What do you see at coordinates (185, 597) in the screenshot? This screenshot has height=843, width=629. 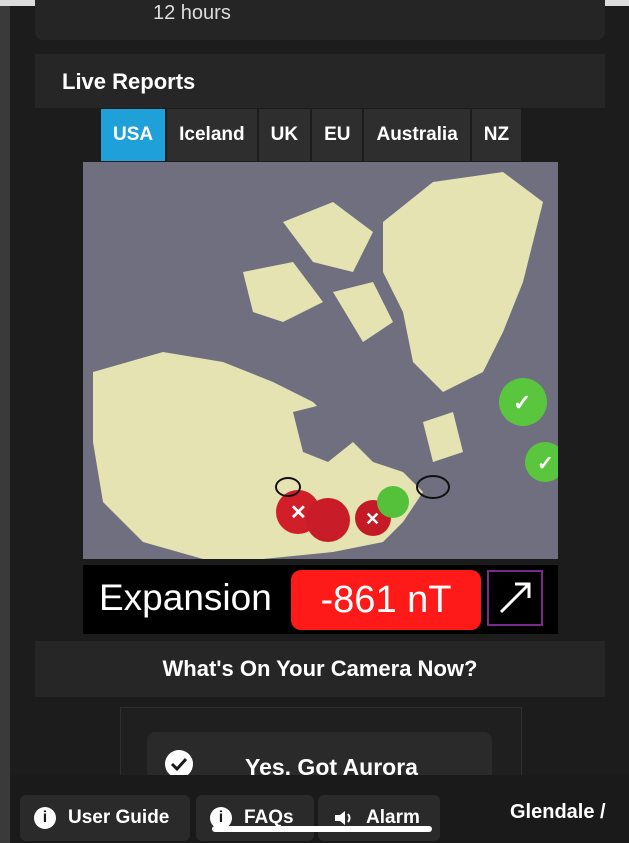 I see `expansion-label: Expansion` at bounding box center [185, 597].